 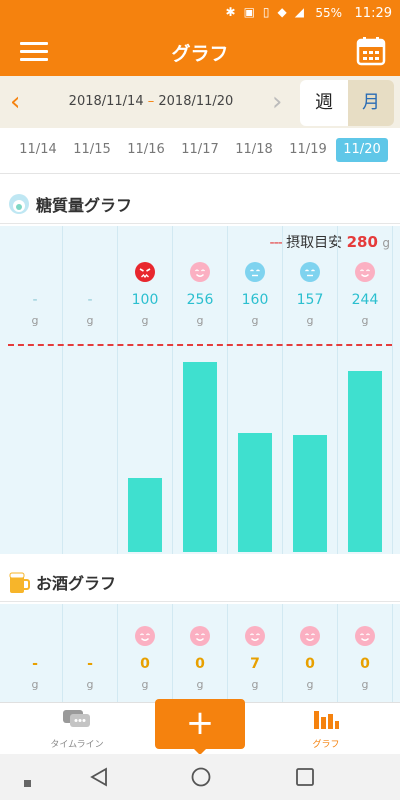 I want to click on carb-value: 157, so click(x=310, y=300).